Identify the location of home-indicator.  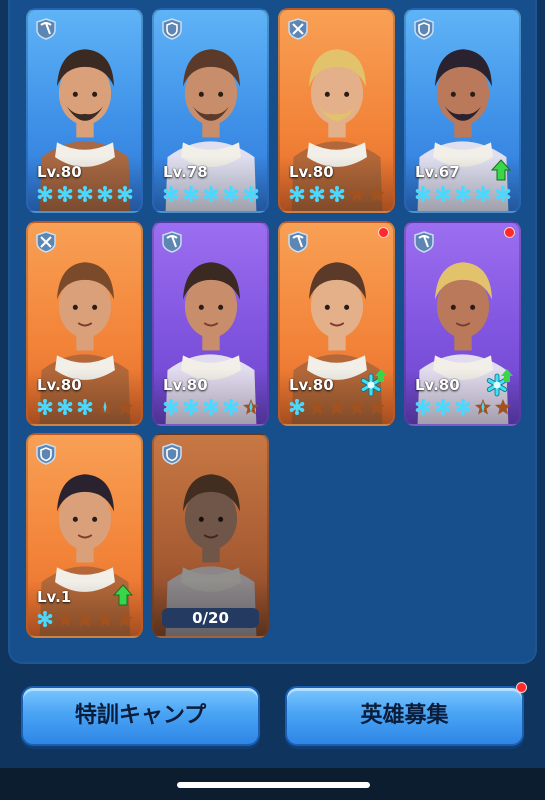
(273, 785).